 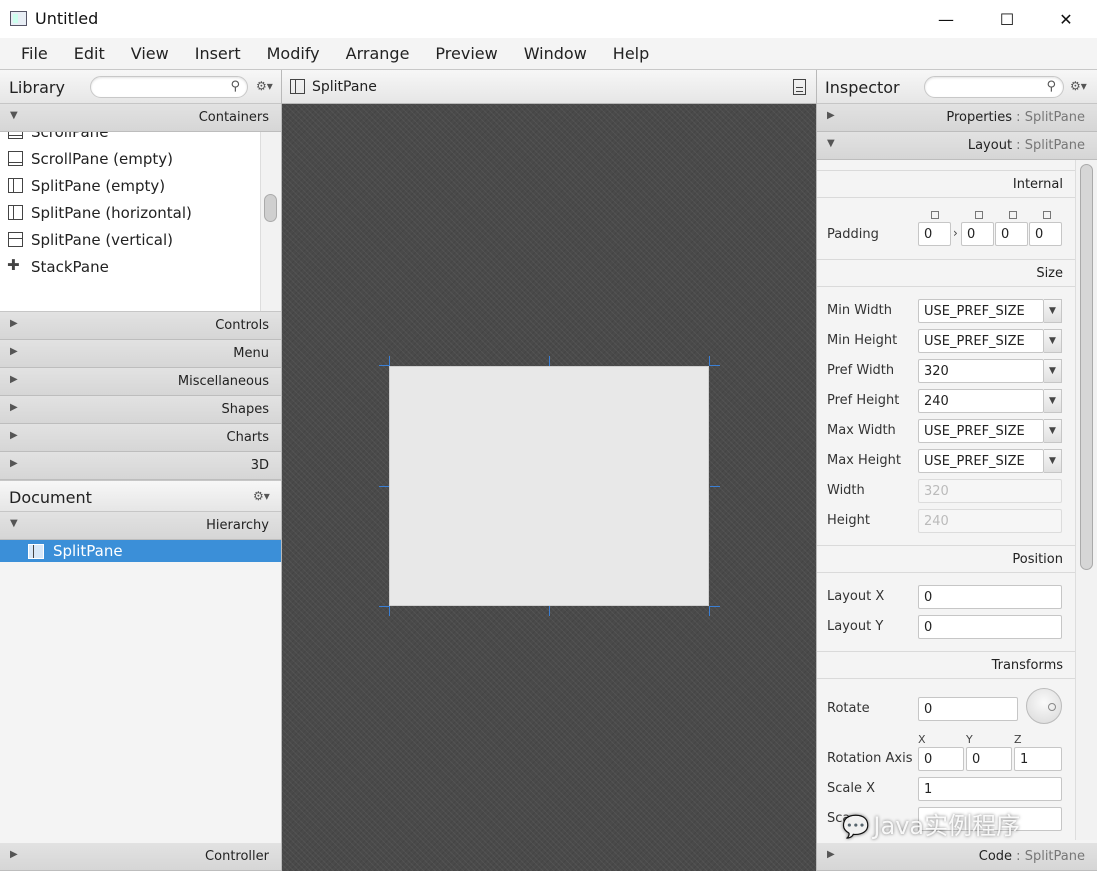 I want to click on pref-height-combo: 240, so click(x=981, y=401).